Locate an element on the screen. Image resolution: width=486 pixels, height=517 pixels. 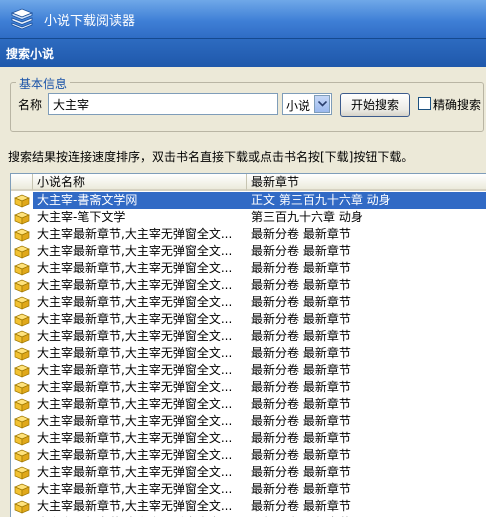
start-search-button: 开始搜索 is located at coordinates (375, 105).